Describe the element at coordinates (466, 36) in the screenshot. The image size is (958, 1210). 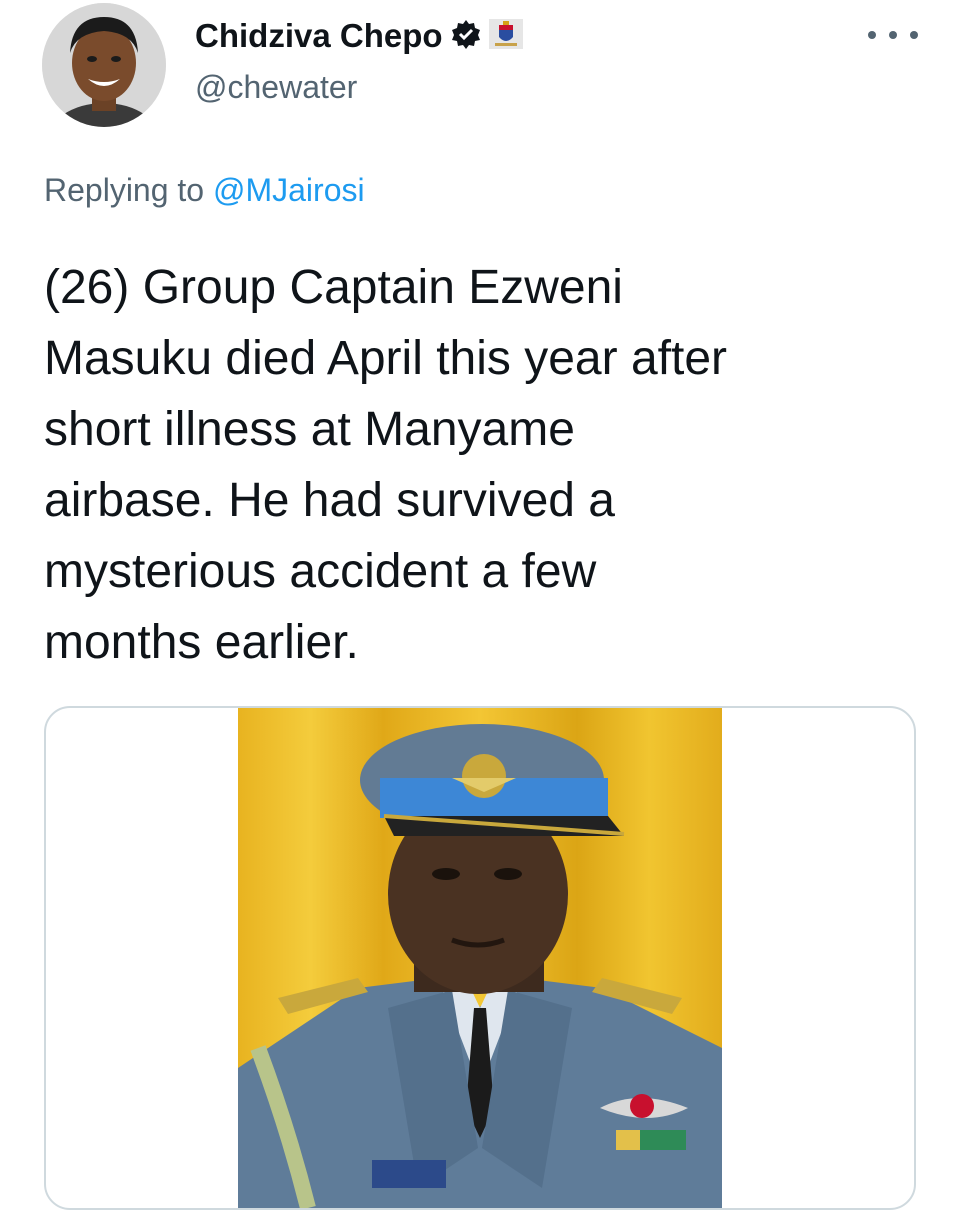
I see `verified-badge-icon` at that location.